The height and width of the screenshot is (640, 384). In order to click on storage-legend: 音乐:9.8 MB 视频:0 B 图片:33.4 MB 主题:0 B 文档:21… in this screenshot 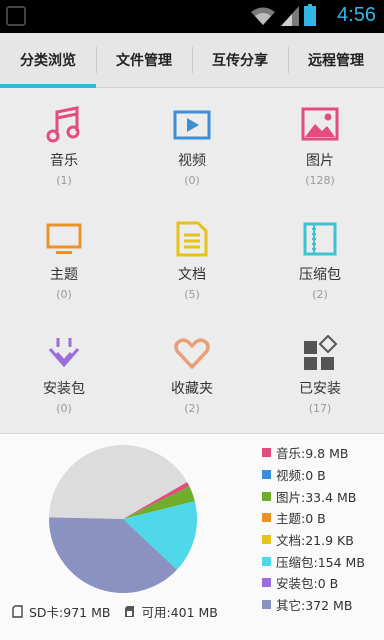, I will do `click(313, 529)`.